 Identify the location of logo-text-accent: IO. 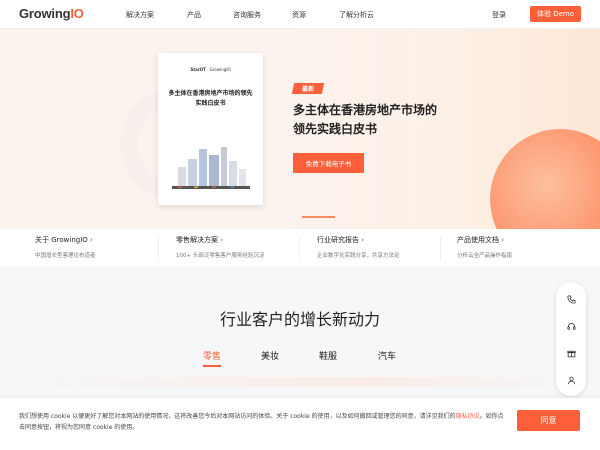
(77, 13).